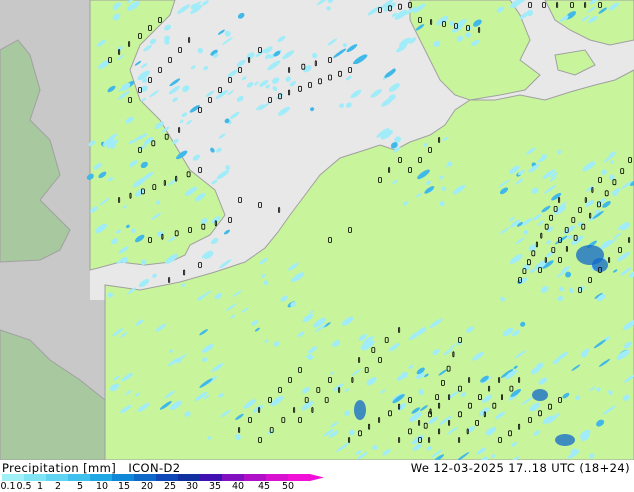  Describe the element at coordinates (24, 486) in the screenshot. I see `colorbar-tick-label: 0.5` at that location.